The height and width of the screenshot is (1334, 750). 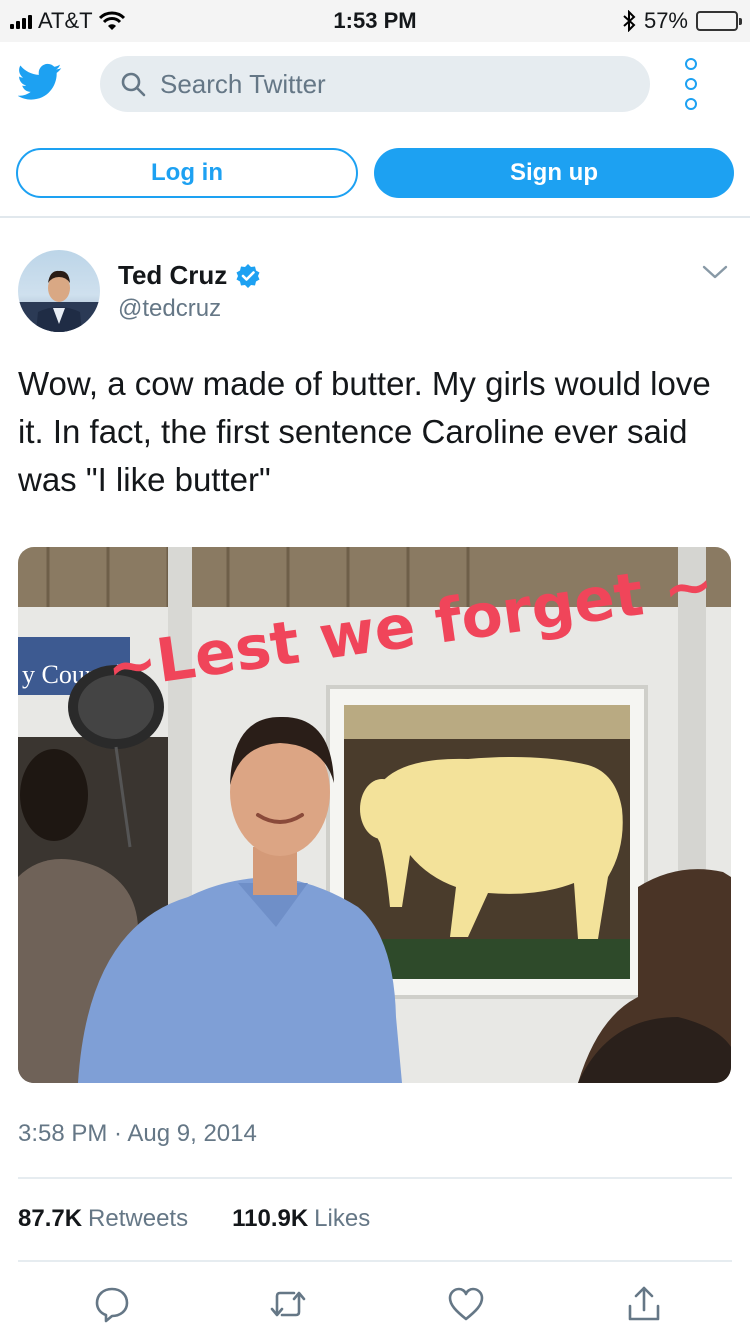 I want to click on bluetooth-icon, so click(x=629, y=21).